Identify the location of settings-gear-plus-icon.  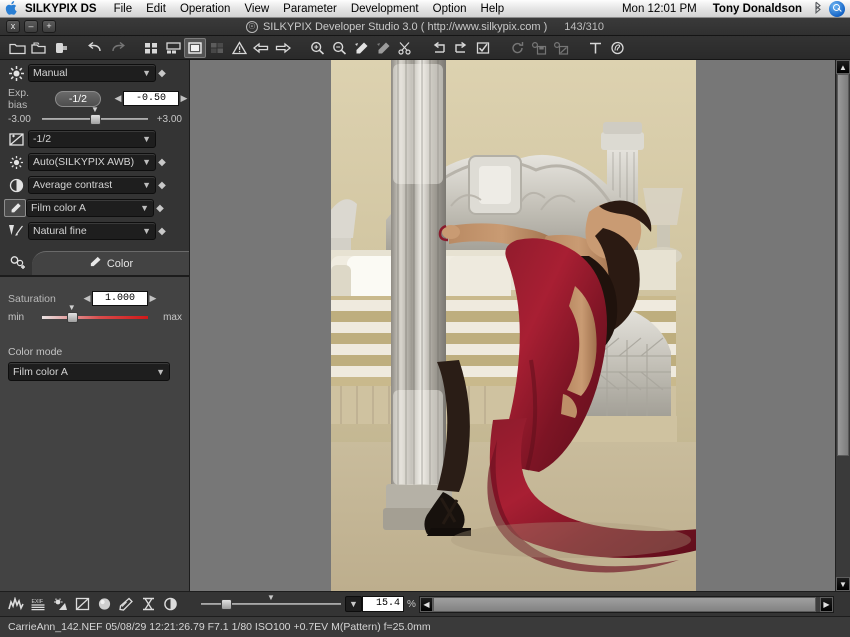
(18, 263).